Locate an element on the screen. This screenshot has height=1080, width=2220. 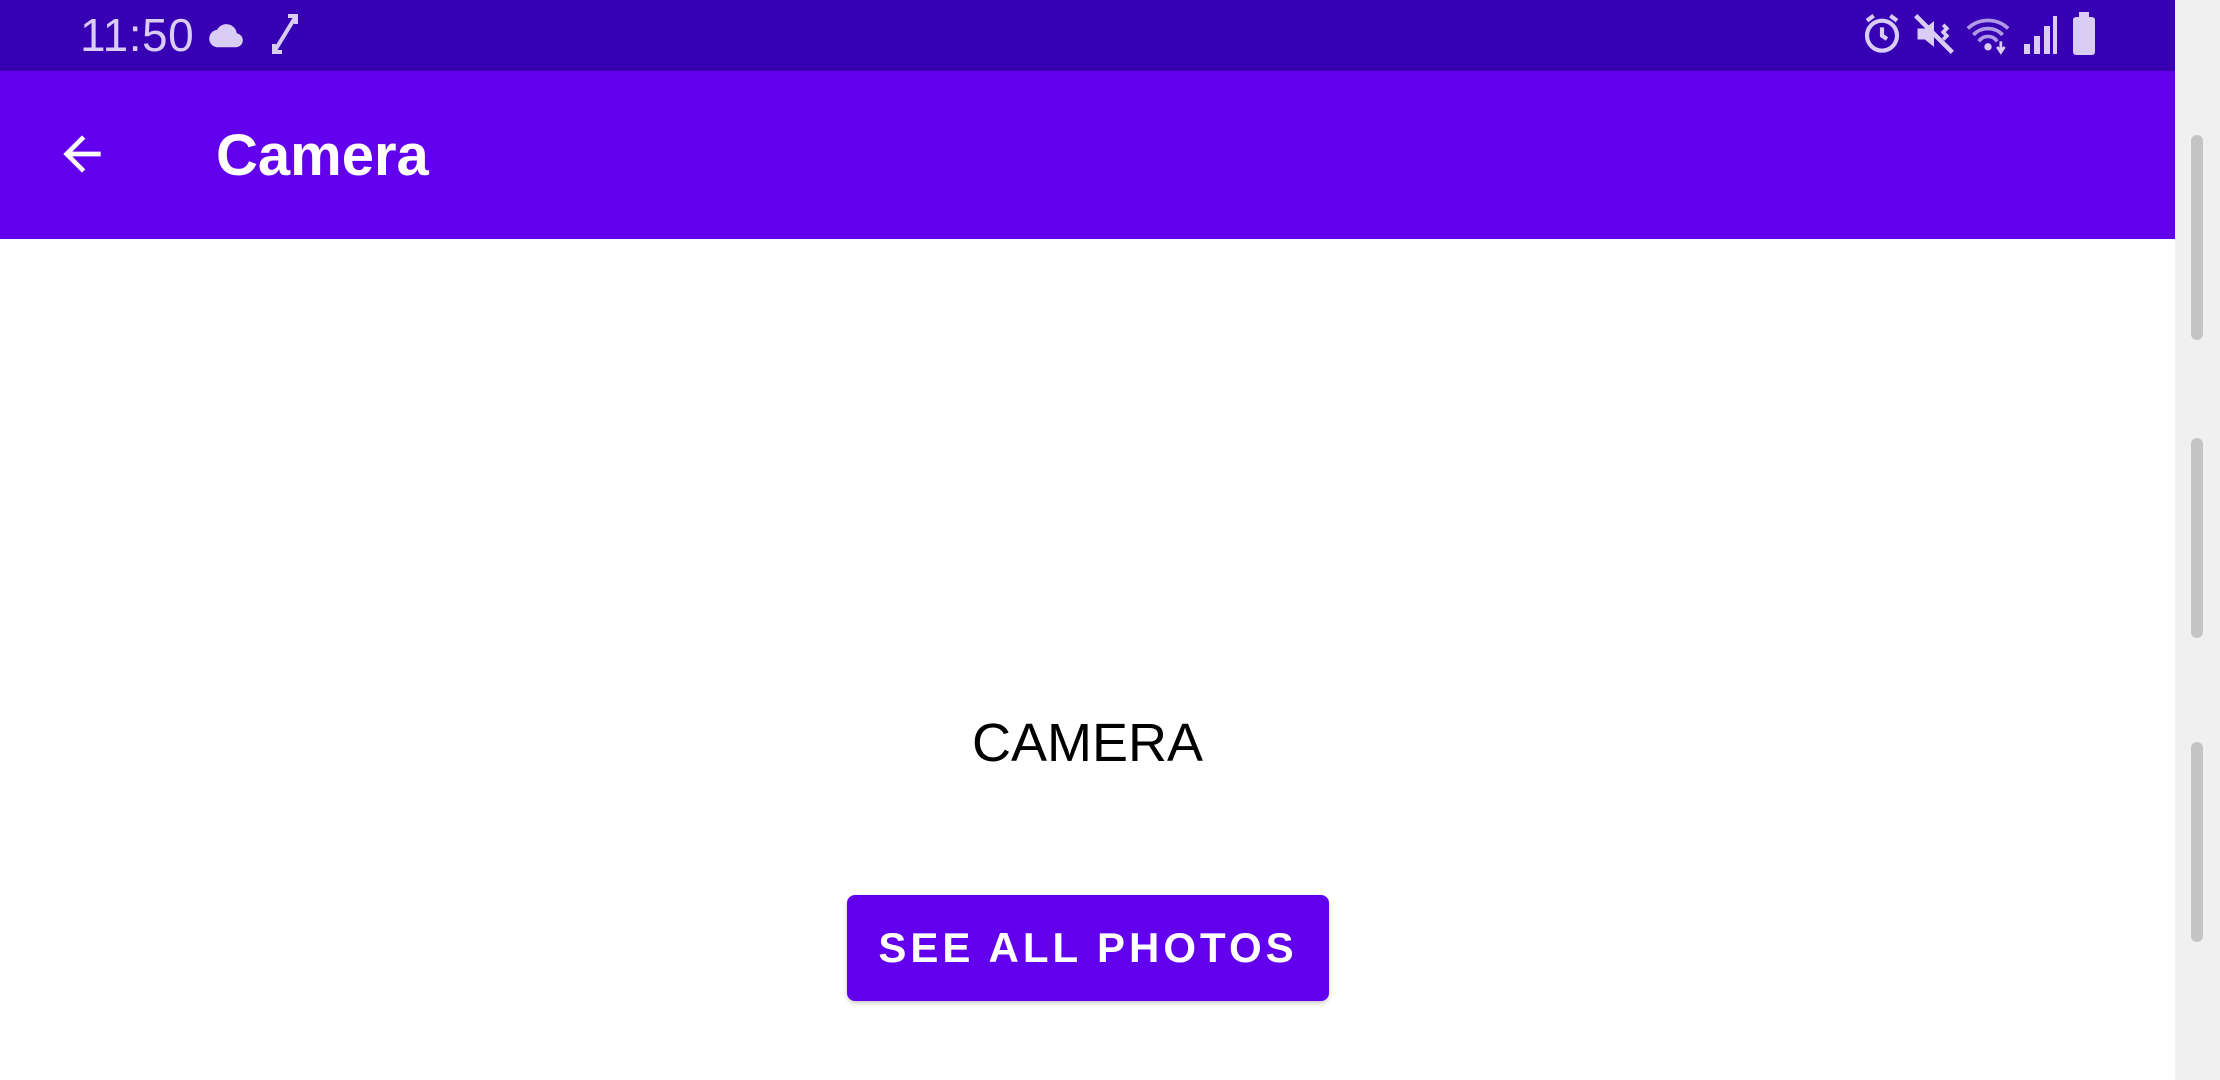
mute-vibrate-icon is located at coordinates (1934, 36).